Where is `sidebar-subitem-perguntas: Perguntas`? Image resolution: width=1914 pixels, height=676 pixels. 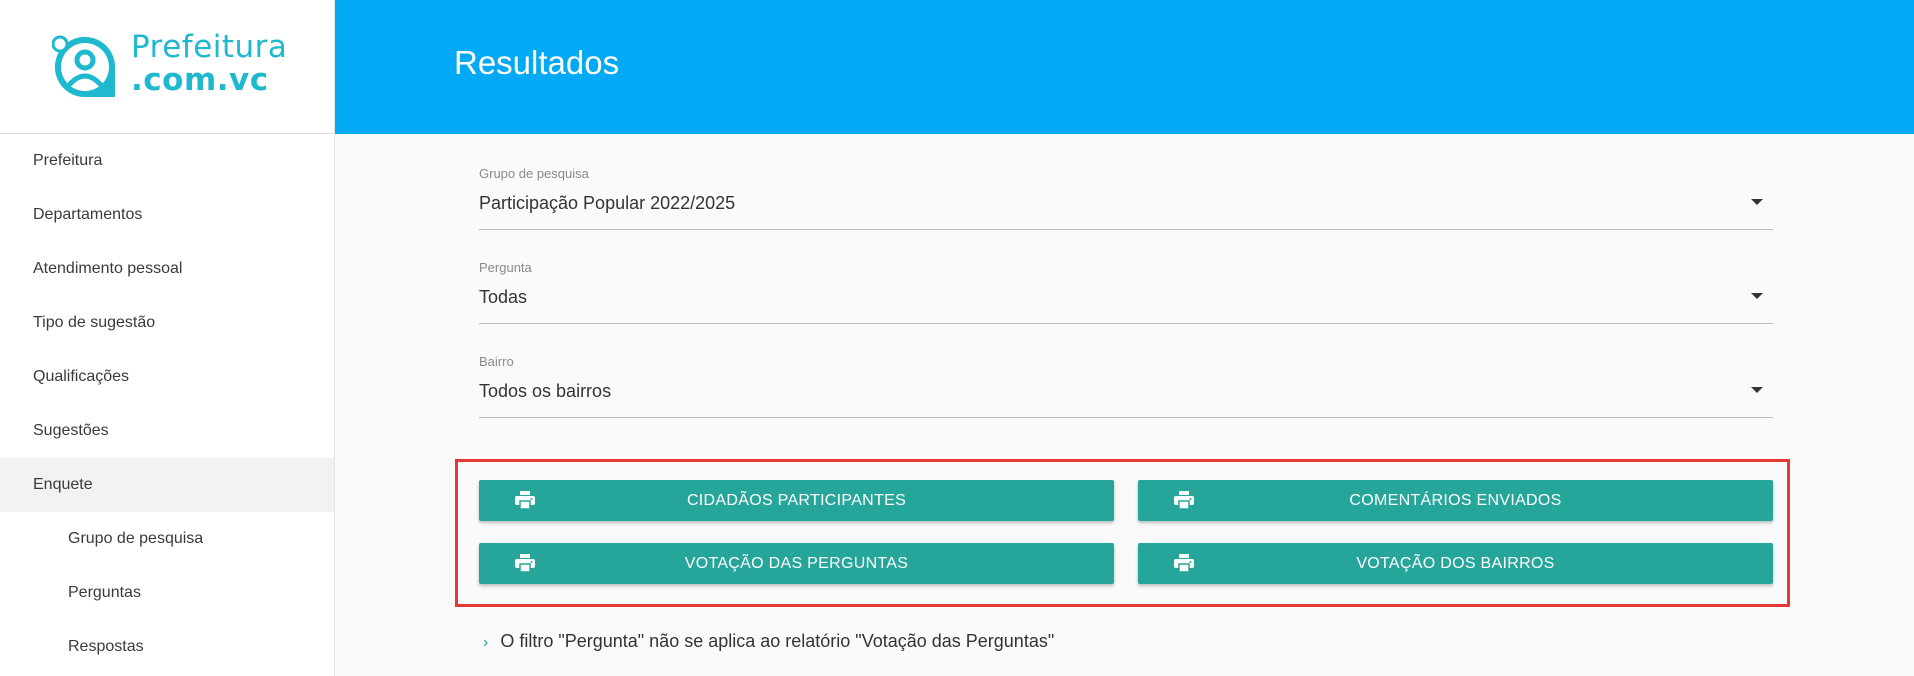 sidebar-subitem-perguntas: Perguntas is located at coordinates (167, 593).